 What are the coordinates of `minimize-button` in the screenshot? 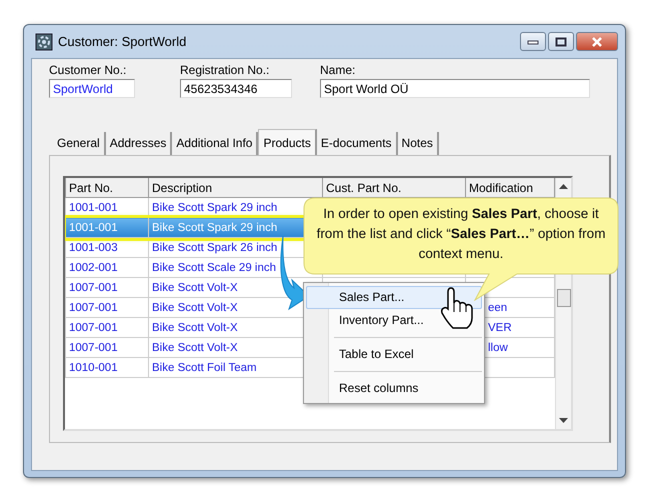 It's located at (533, 41).